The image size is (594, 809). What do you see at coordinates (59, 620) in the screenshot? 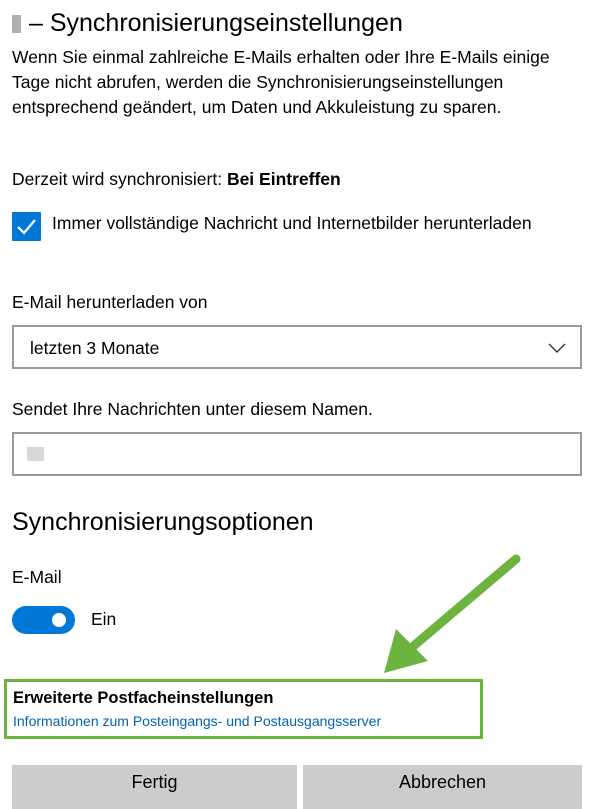
I see `toggle-knob` at bounding box center [59, 620].